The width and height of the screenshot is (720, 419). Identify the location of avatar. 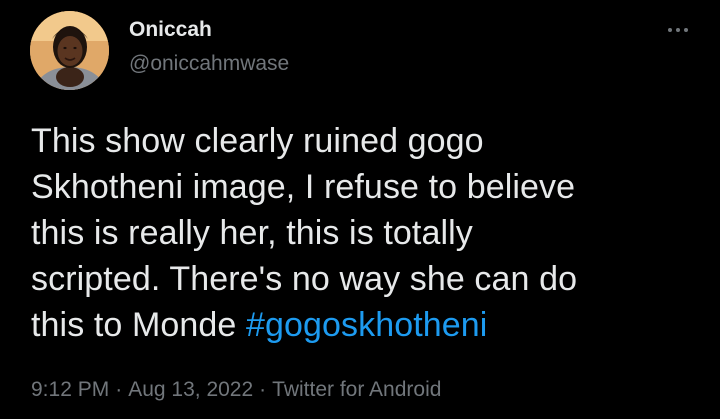
(69, 50).